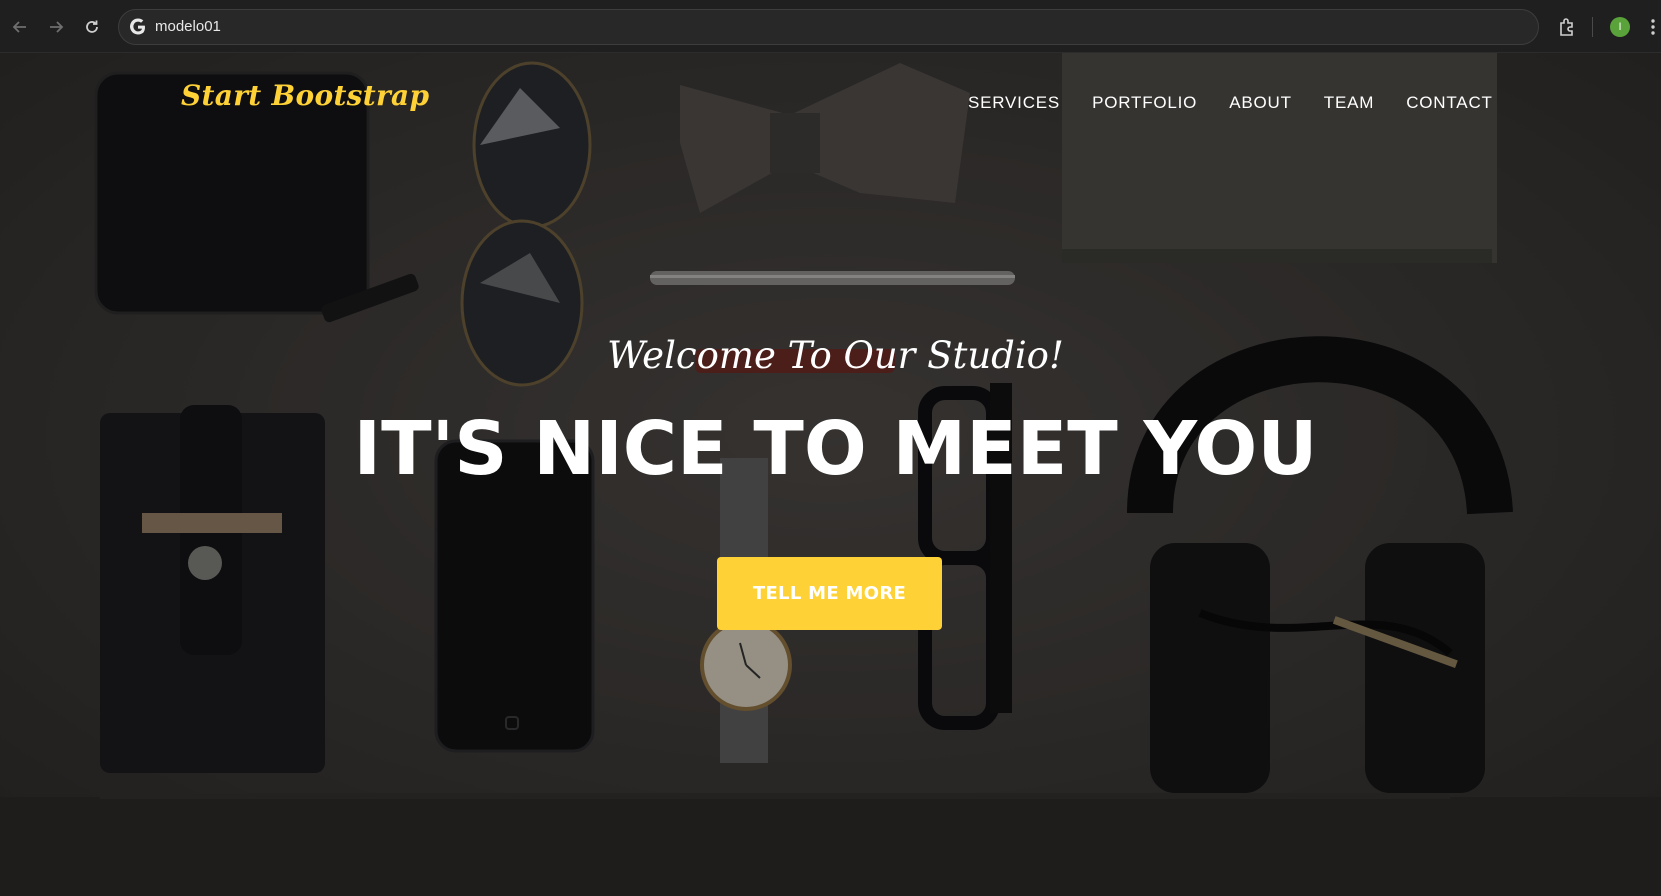  Describe the element at coordinates (1144, 103) in the screenshot. I see `nav-link-portfolio: PORTFOLIO` at that location.